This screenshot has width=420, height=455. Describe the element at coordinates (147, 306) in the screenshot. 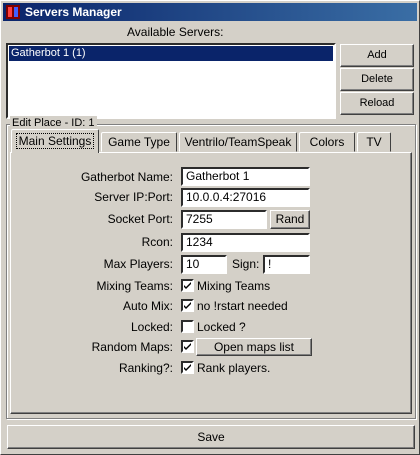

I see `auto-mix-label: Auto Mix:` at that location.